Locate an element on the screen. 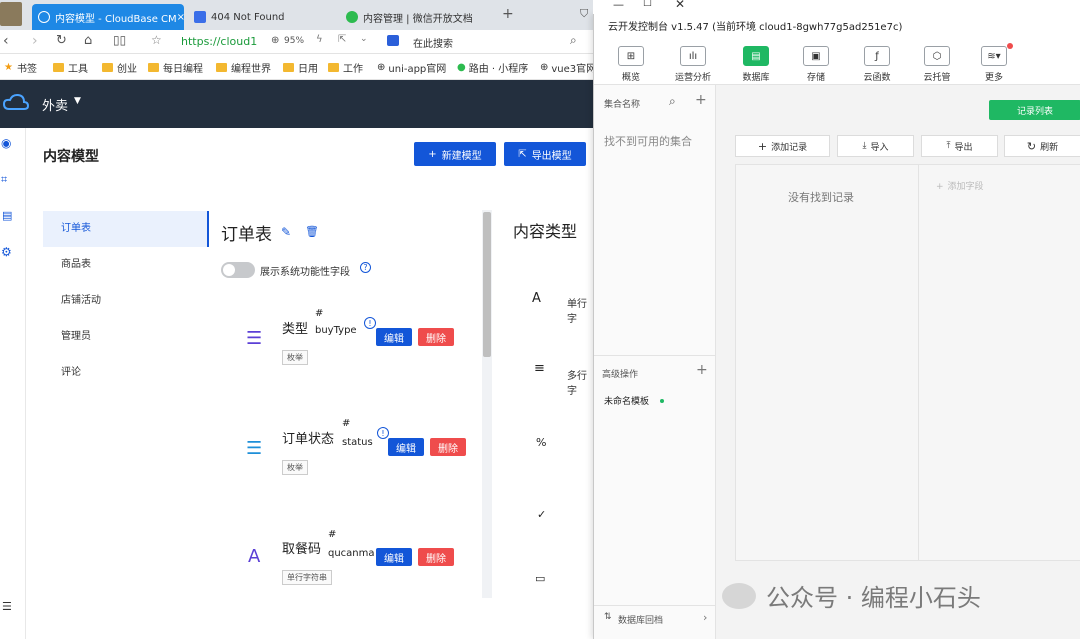 This screenshot has height=639, width=1080. avatar is located at coordinates (11, 14).